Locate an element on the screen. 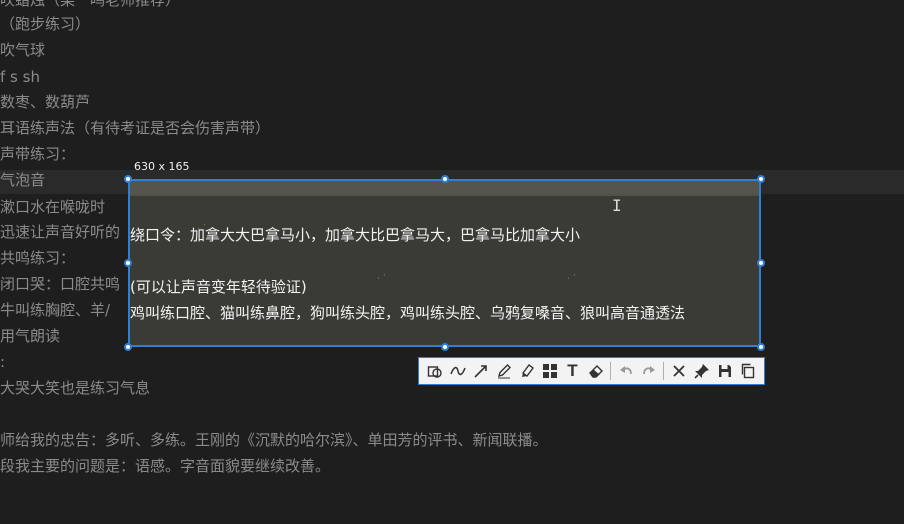 The width and height of the screenshot is (904, 524). text-tool-button: T is located at coordinates (572, 371).